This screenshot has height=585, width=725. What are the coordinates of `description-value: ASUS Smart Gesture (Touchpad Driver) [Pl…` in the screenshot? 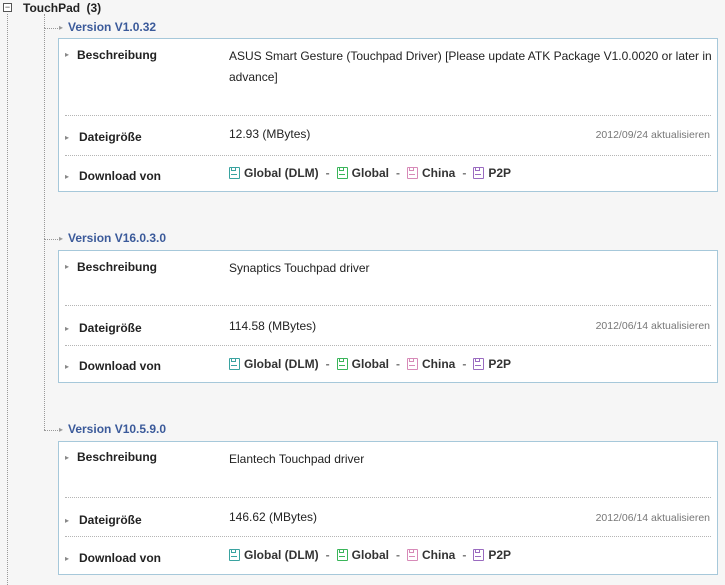 It's located at (470, 66).